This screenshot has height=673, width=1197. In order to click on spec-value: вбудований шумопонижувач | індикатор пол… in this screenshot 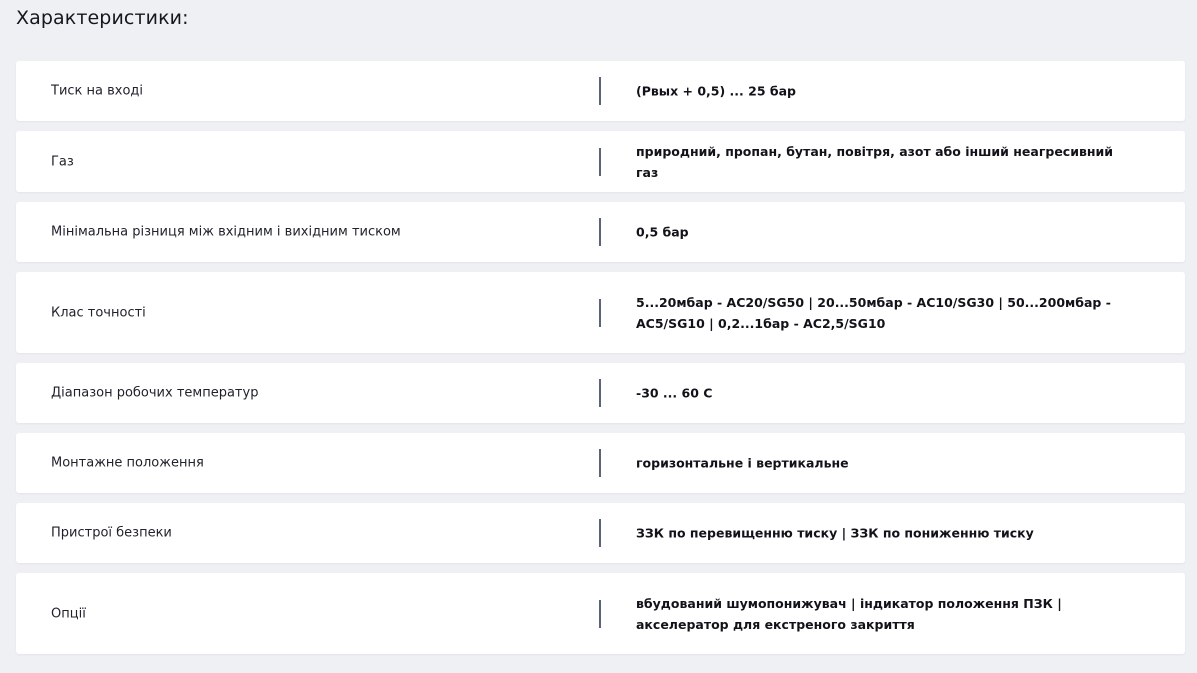, I will do `click(849, 613)`.